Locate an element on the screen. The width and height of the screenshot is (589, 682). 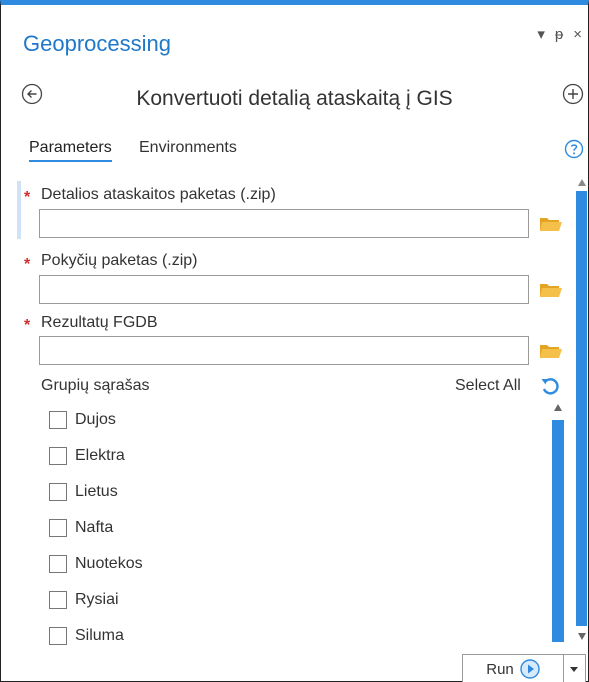
pane-scroll-up-arrow is located at coordinates (582, 182).